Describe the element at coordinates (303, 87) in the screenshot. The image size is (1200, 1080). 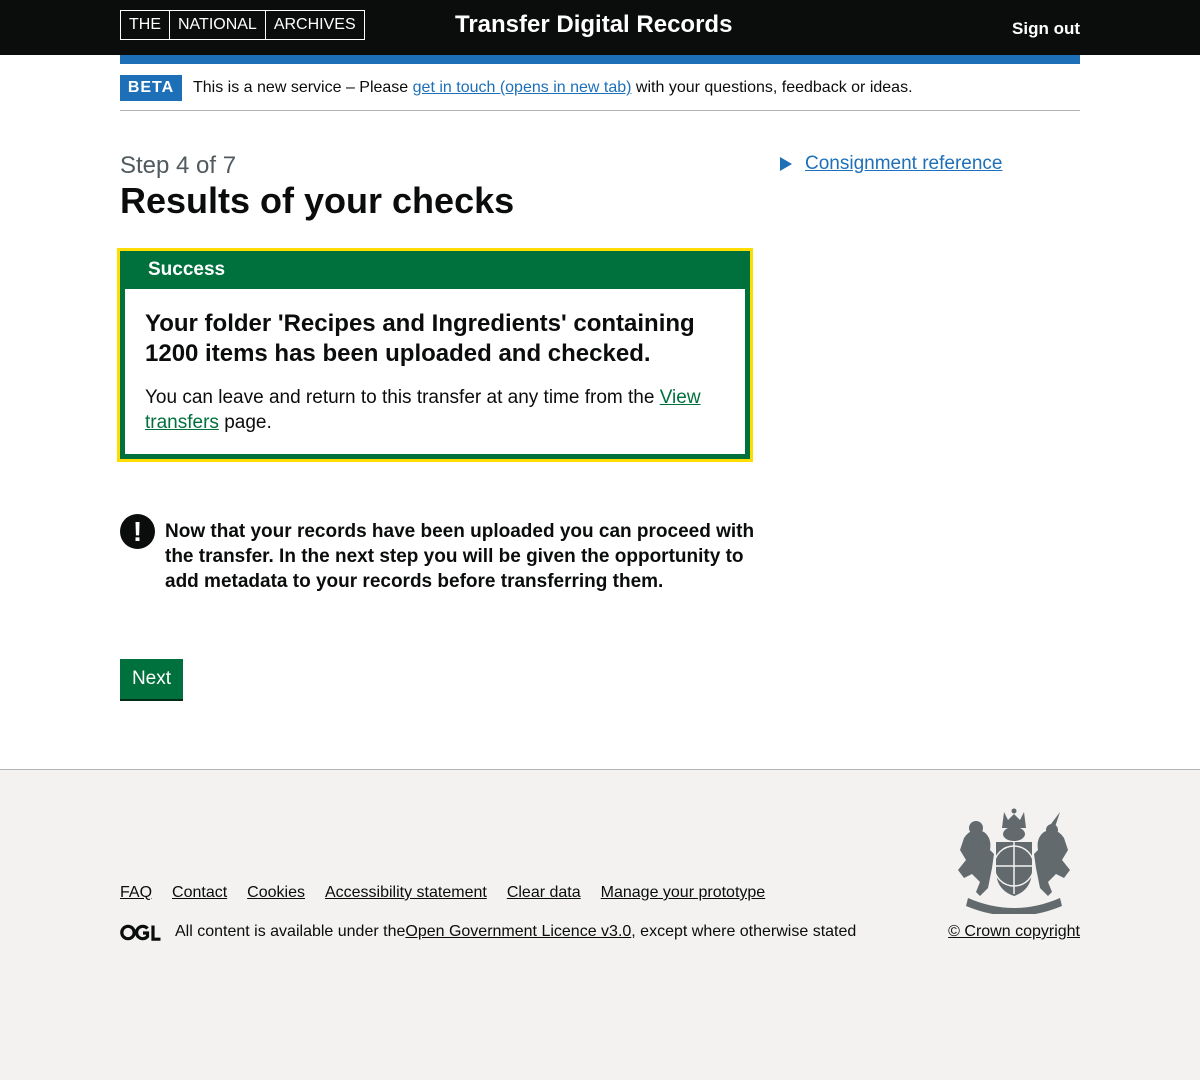
I see `phase-banner-text-before: This is a new service – Please` at that location.